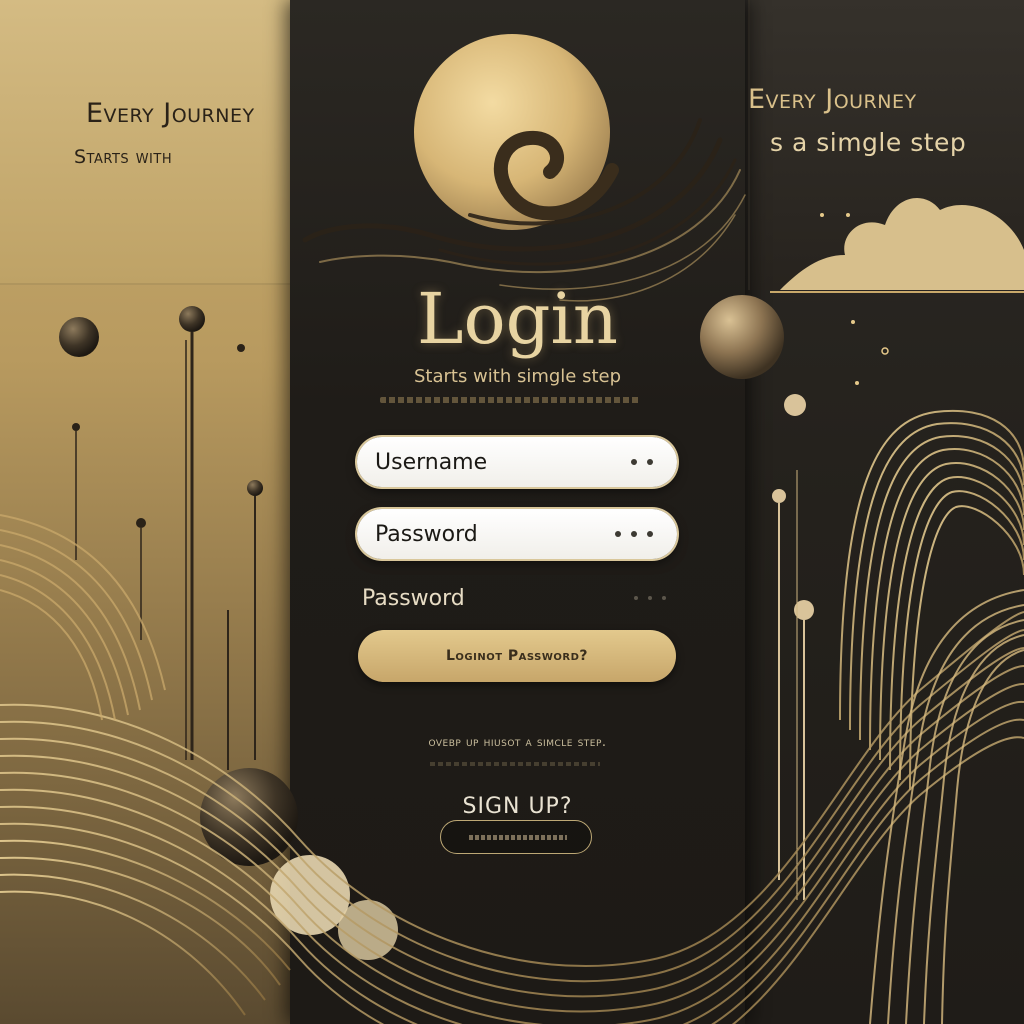 The image size is (1024, 1024). What do you see at coordinates (413, 598) in the screenshot?
I see `password-secondary-label: Password` at bounding box center [413, 598].